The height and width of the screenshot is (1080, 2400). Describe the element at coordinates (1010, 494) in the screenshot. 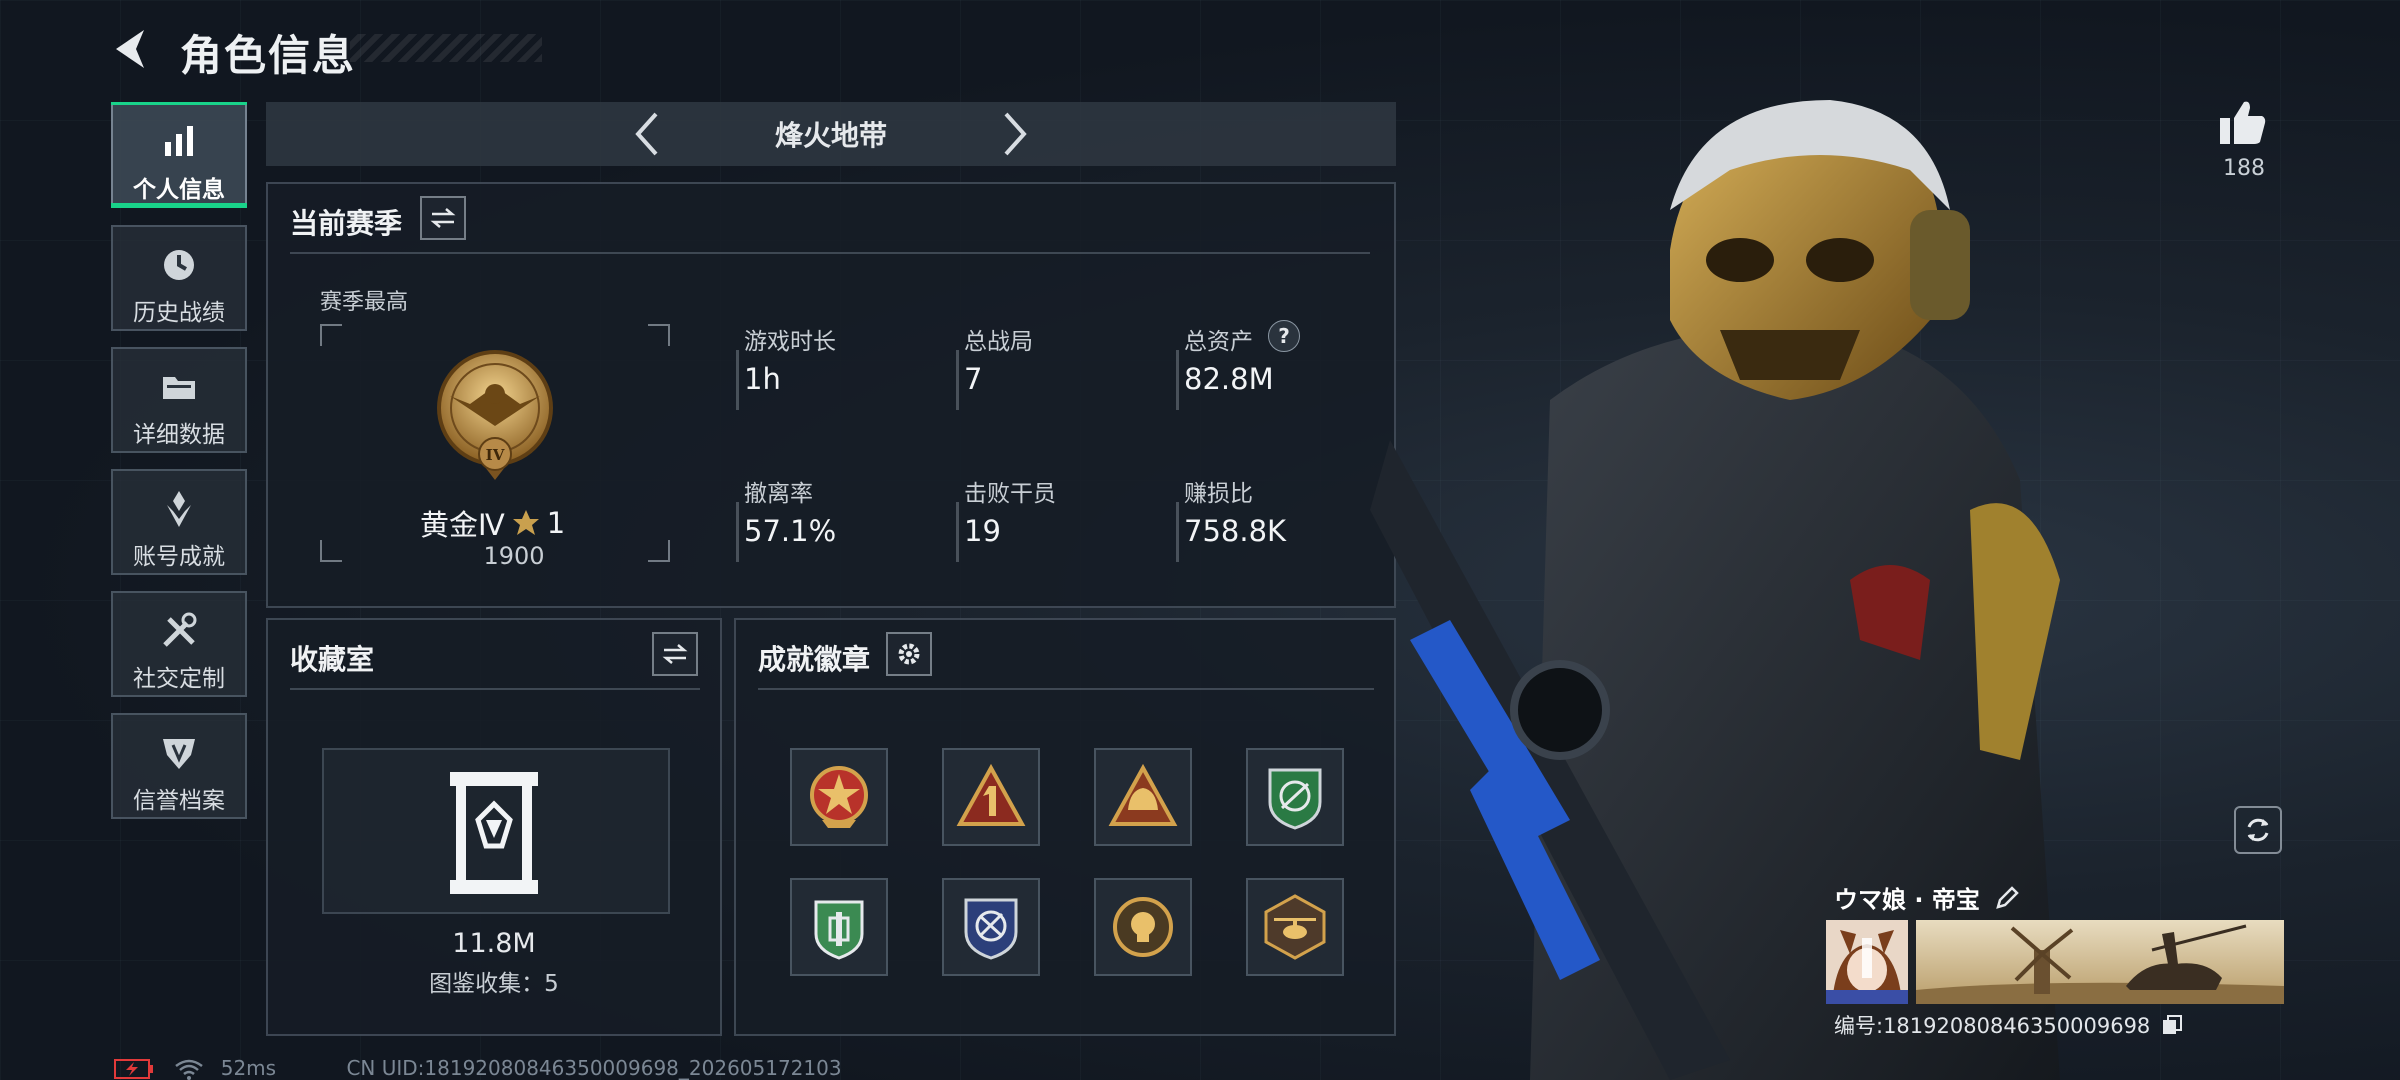

I see `stat-label-kills: 击败干员` at that location.